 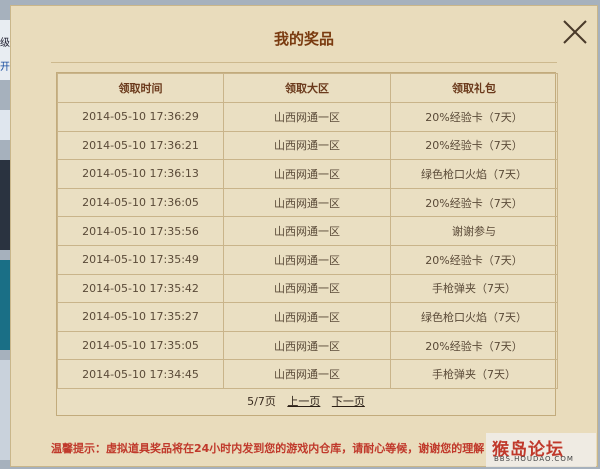 I want to click on cell-time: 2014-05-10 17:35:27, so click(x=140, y=317).